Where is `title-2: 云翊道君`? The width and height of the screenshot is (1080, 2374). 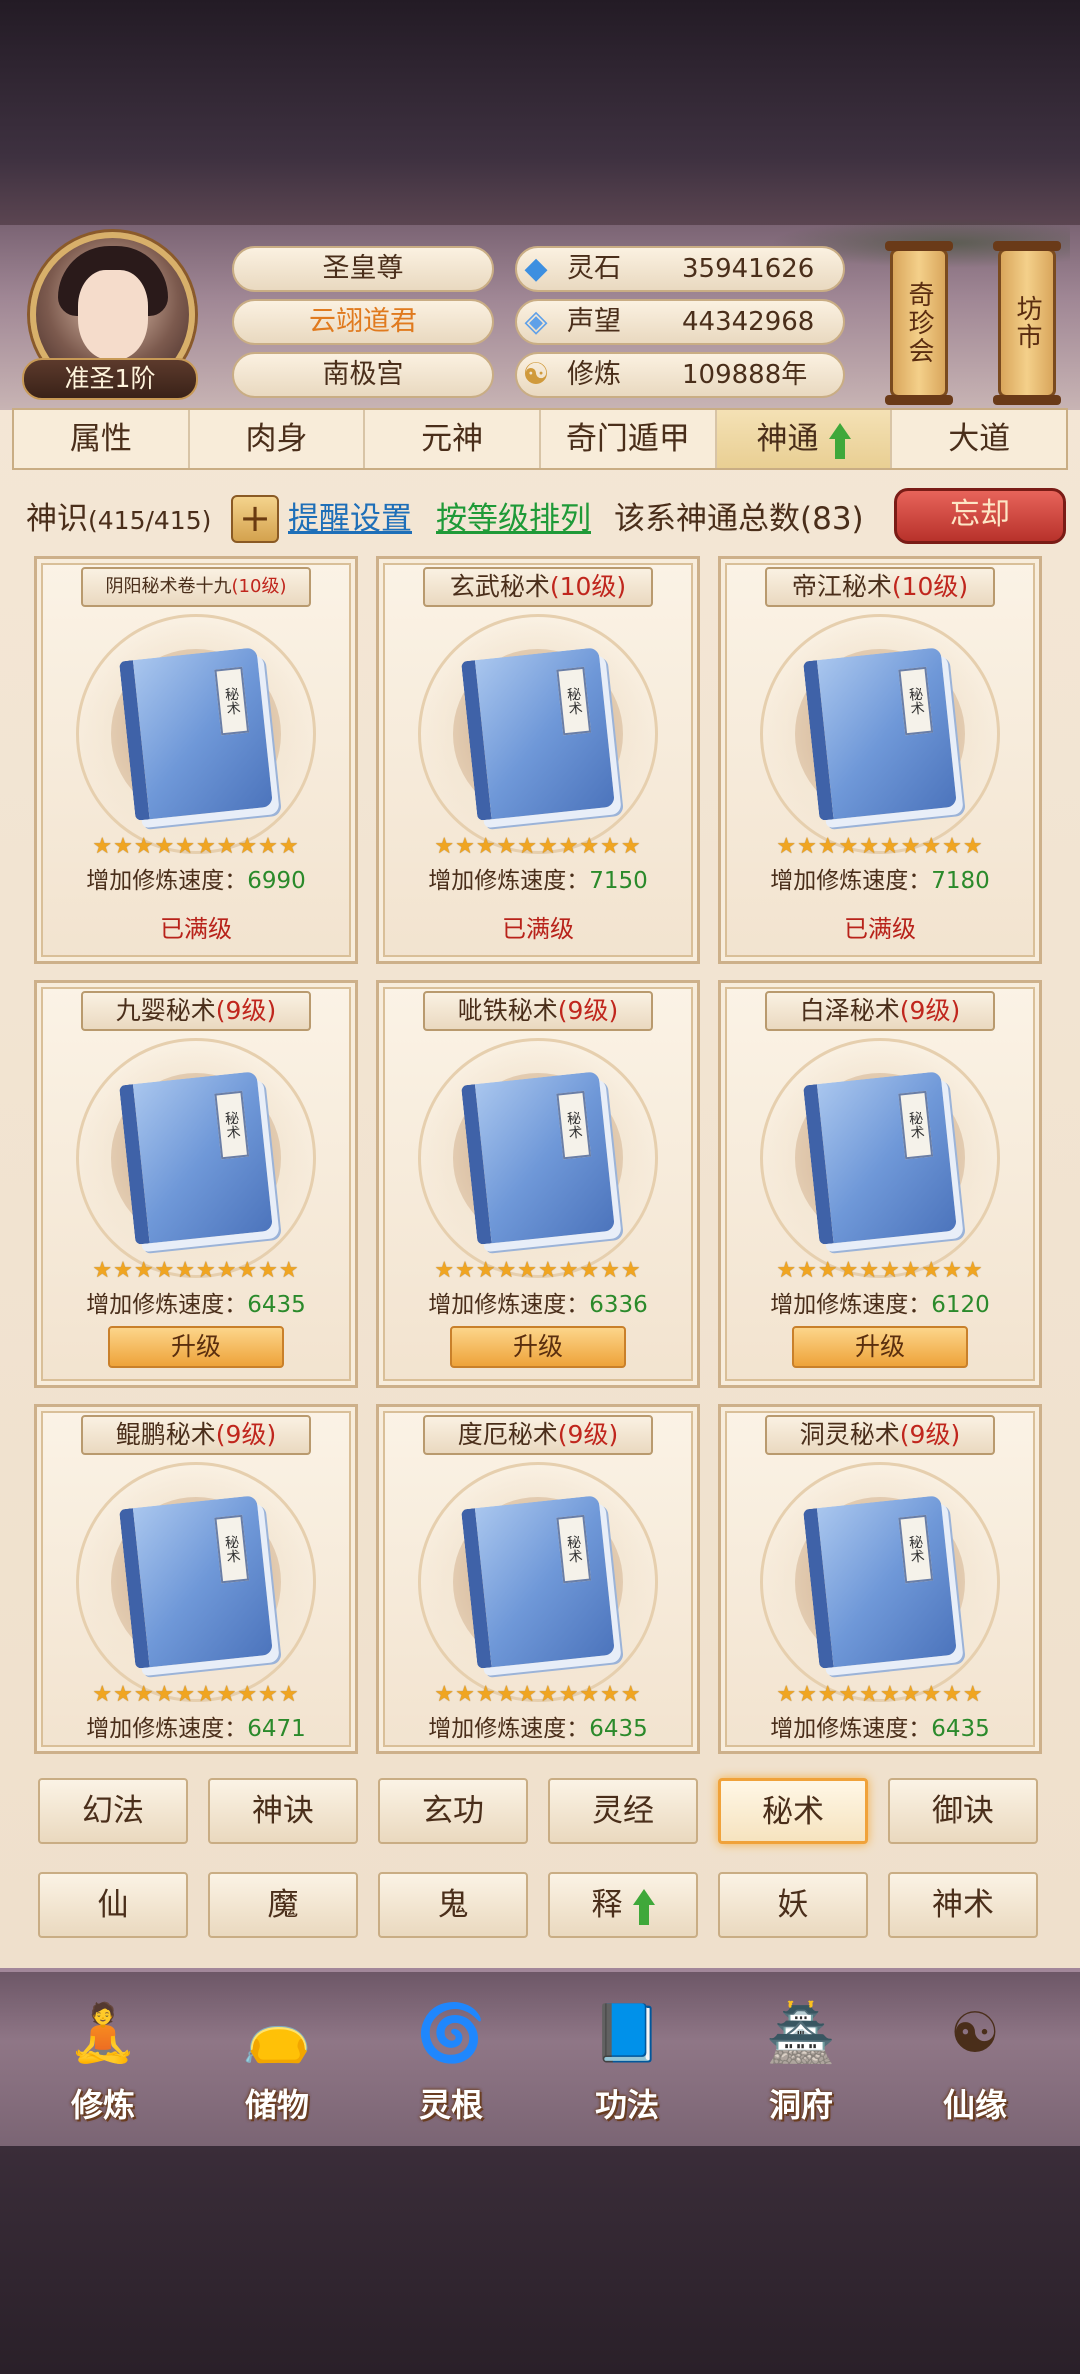
title-2: 云翊道君 is located at coordinates (363, 322).